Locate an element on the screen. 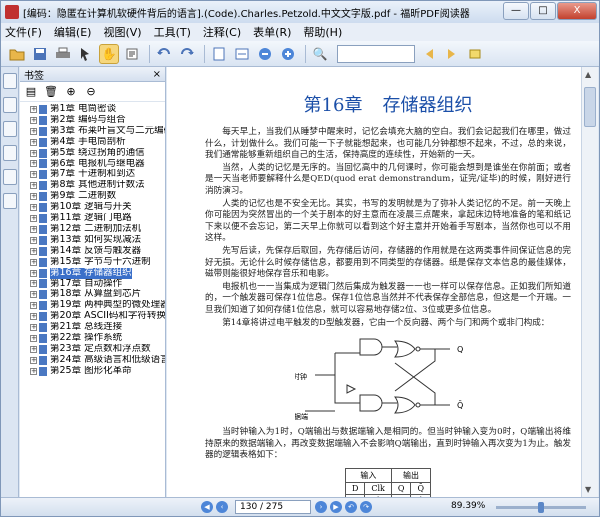 The width and height of the screenshot is (600, 517). bookmark-item: + 第16章 存储器组织 is located at coordinates (97, 273).